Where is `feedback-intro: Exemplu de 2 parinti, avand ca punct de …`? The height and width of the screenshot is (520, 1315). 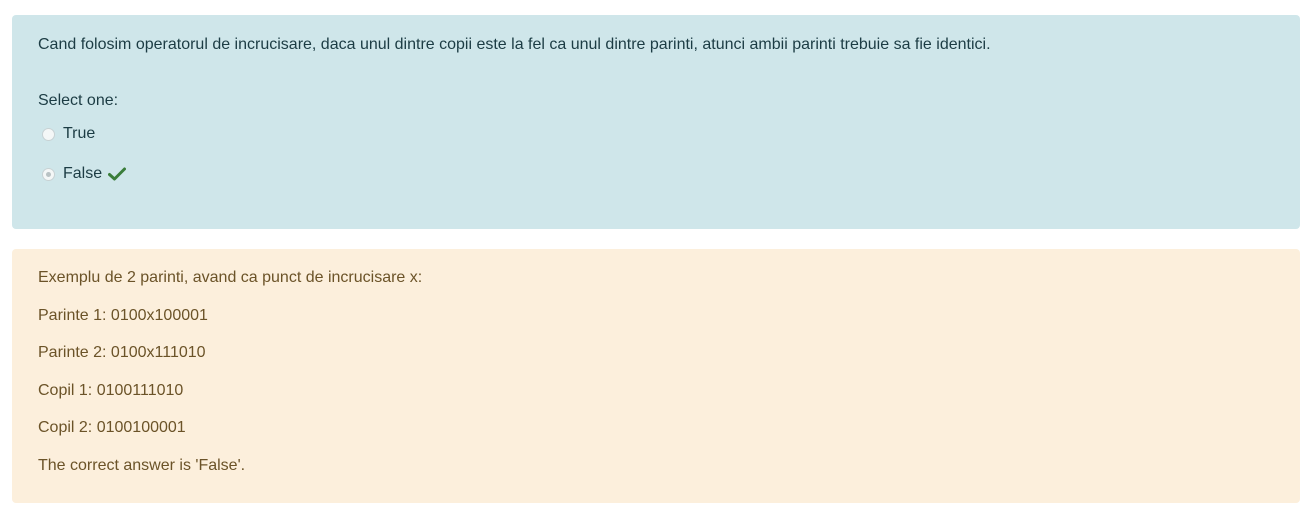 feedback-intro: Exemplu de 2 parinti, avand ca punct de … is located at coordinates (230, 277).